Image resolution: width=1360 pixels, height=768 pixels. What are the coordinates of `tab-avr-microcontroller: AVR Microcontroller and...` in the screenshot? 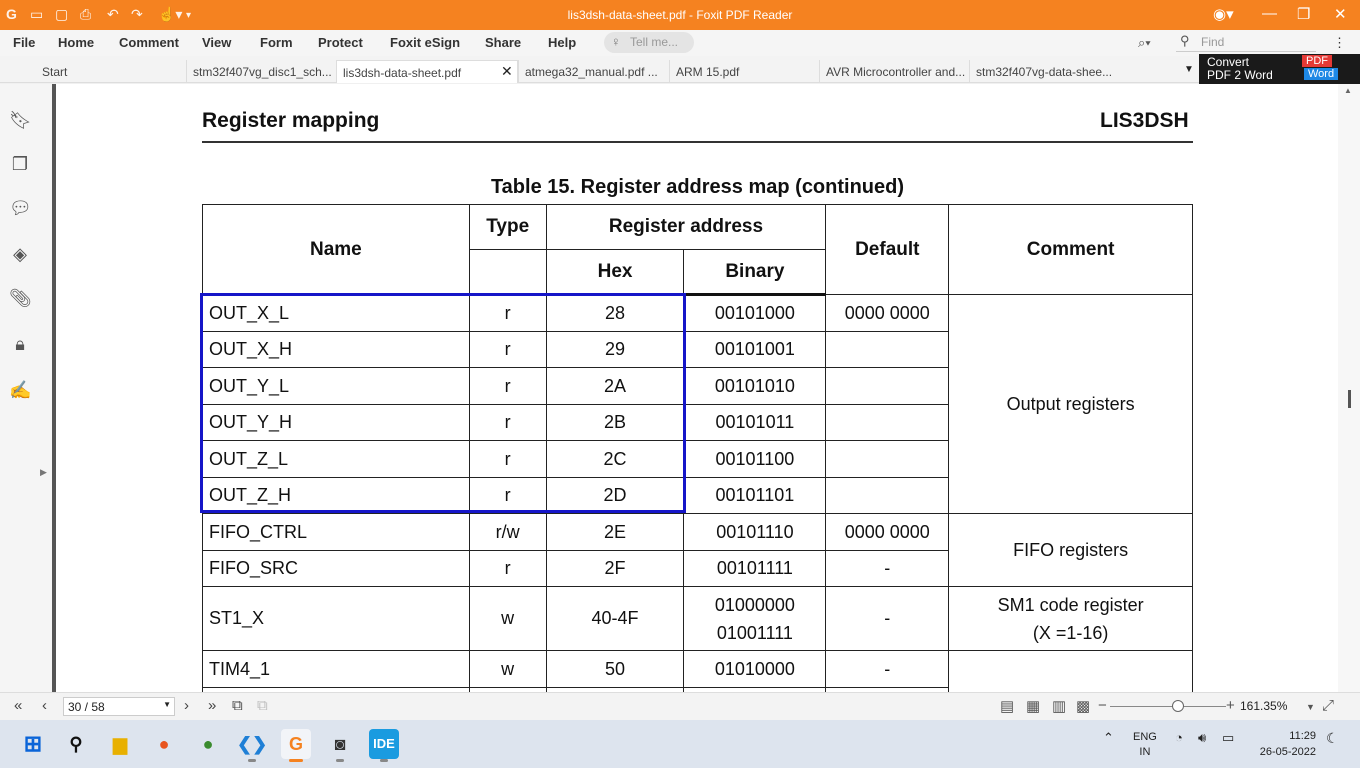 It's located at (894, 71).